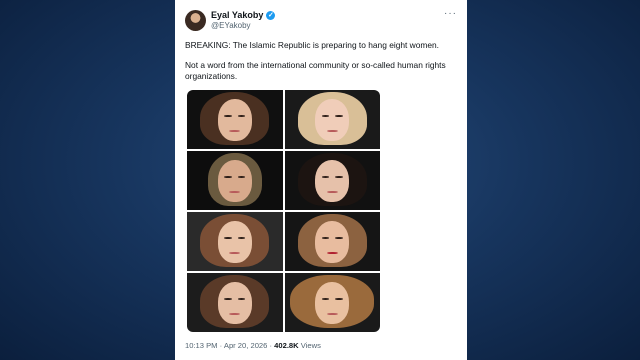  What do you see at coordinates (201, 345) in the screenshot?
I see `tweet-time: 10:13 PM` at bounding box center [201, 345].